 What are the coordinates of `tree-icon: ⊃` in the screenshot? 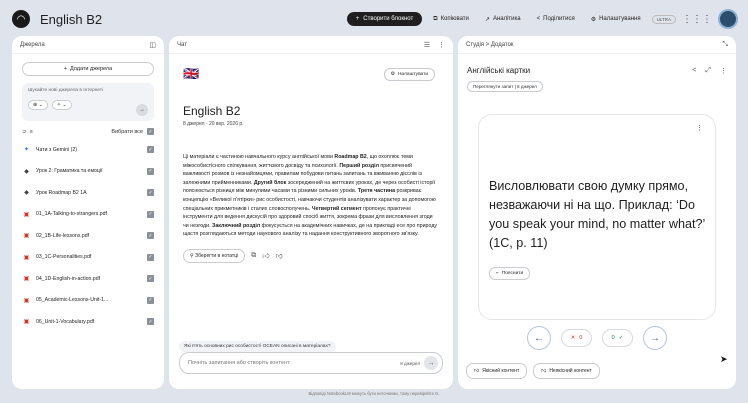 It's located at (24, 132).